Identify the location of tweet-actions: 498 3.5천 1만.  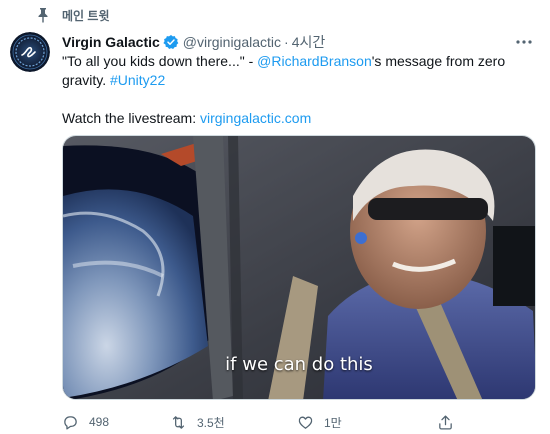
(267, 422).